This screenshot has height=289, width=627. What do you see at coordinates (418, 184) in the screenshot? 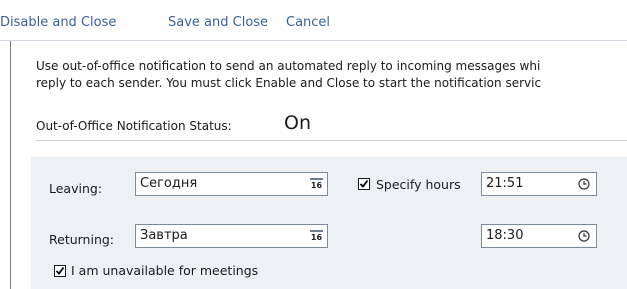
I see `specify-hours-label: Specify hours` at bounding box center [418, 184].